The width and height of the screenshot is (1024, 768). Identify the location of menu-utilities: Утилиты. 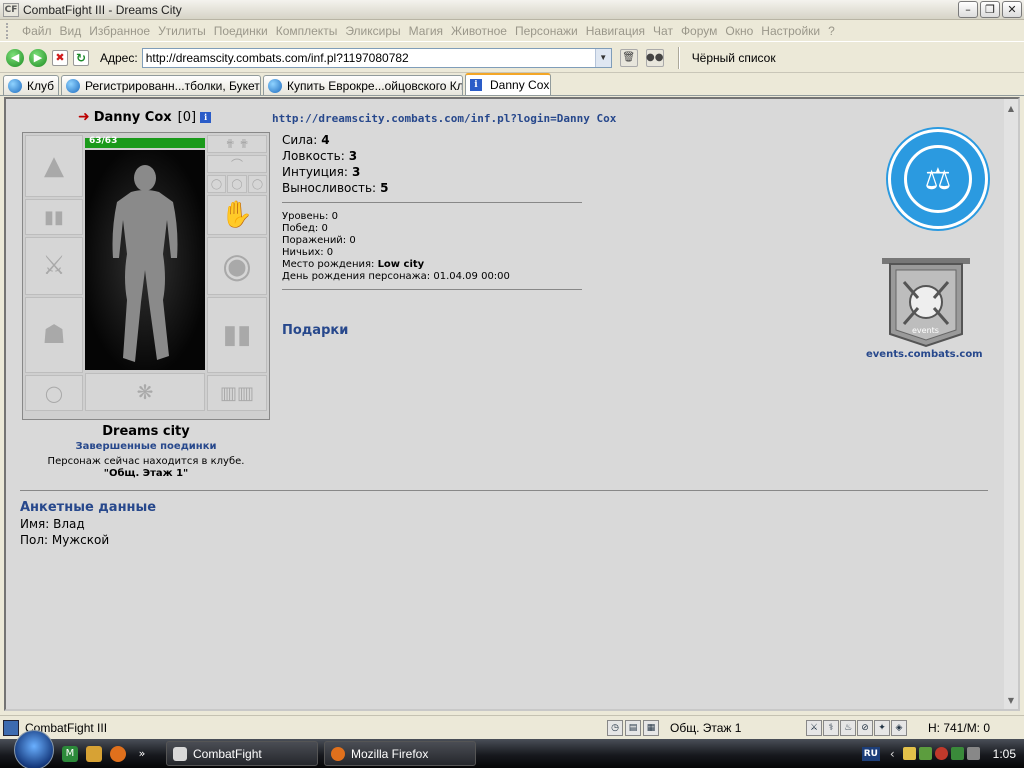
(182, 31).